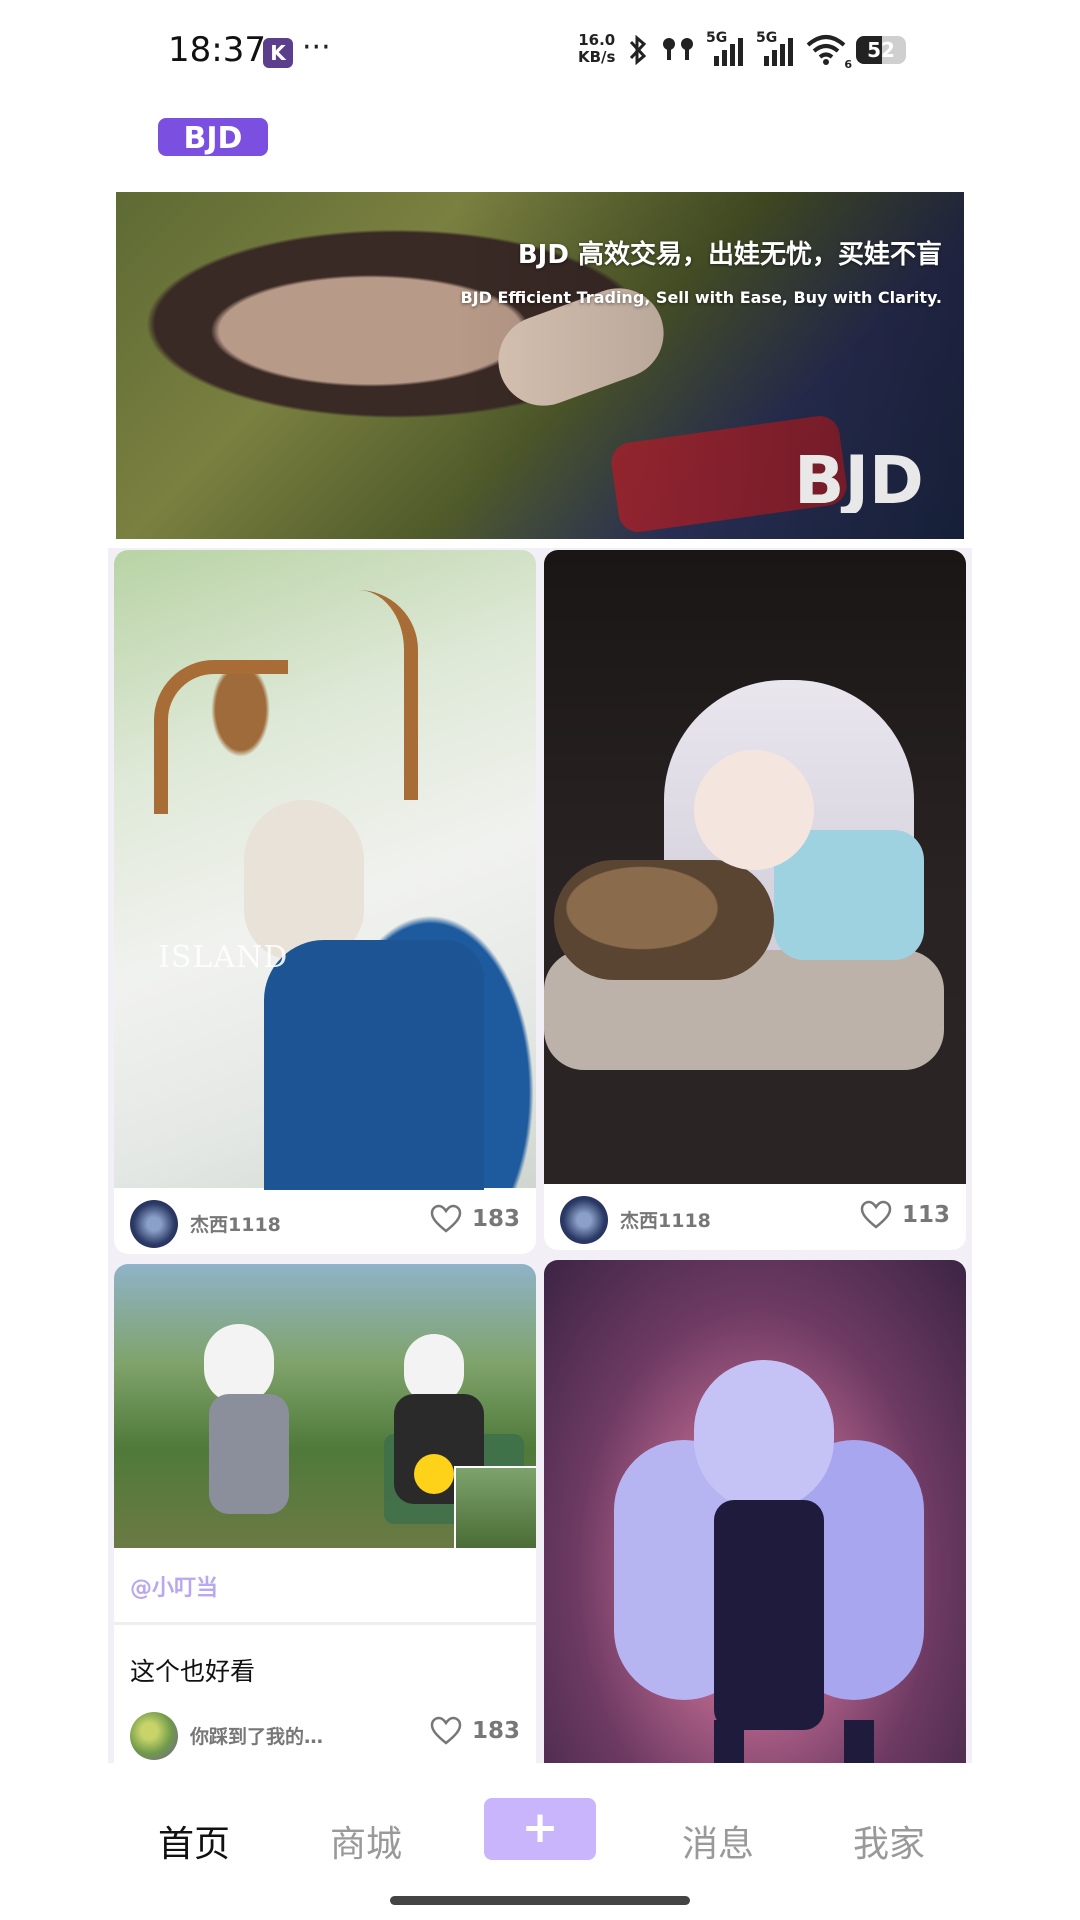  What do you see at coordinates (829, 52) in the screenshot?
I see `wifi-icon: 6` at bounding box center [829, 52].